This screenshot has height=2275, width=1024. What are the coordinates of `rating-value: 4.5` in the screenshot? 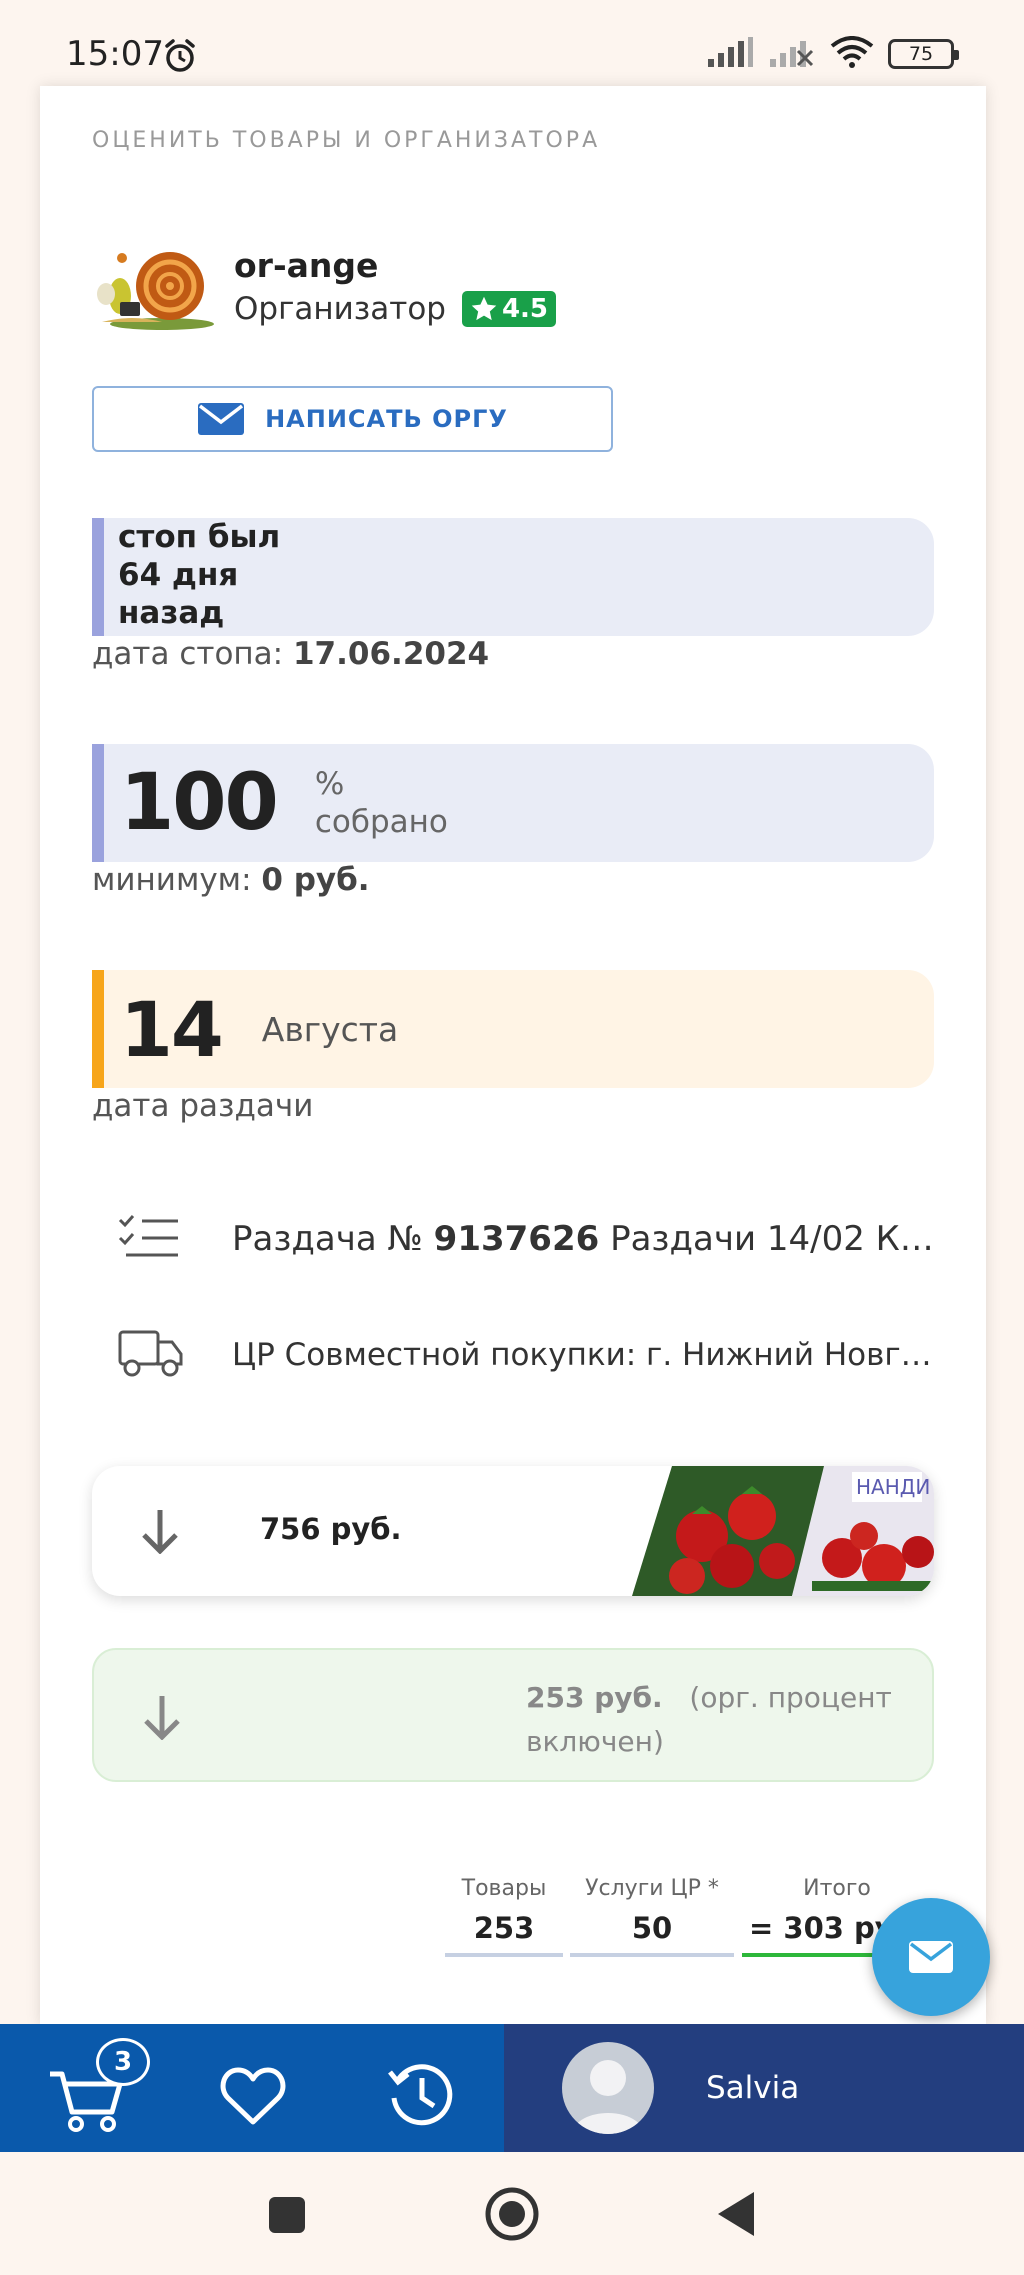 It's located at (525, 308).